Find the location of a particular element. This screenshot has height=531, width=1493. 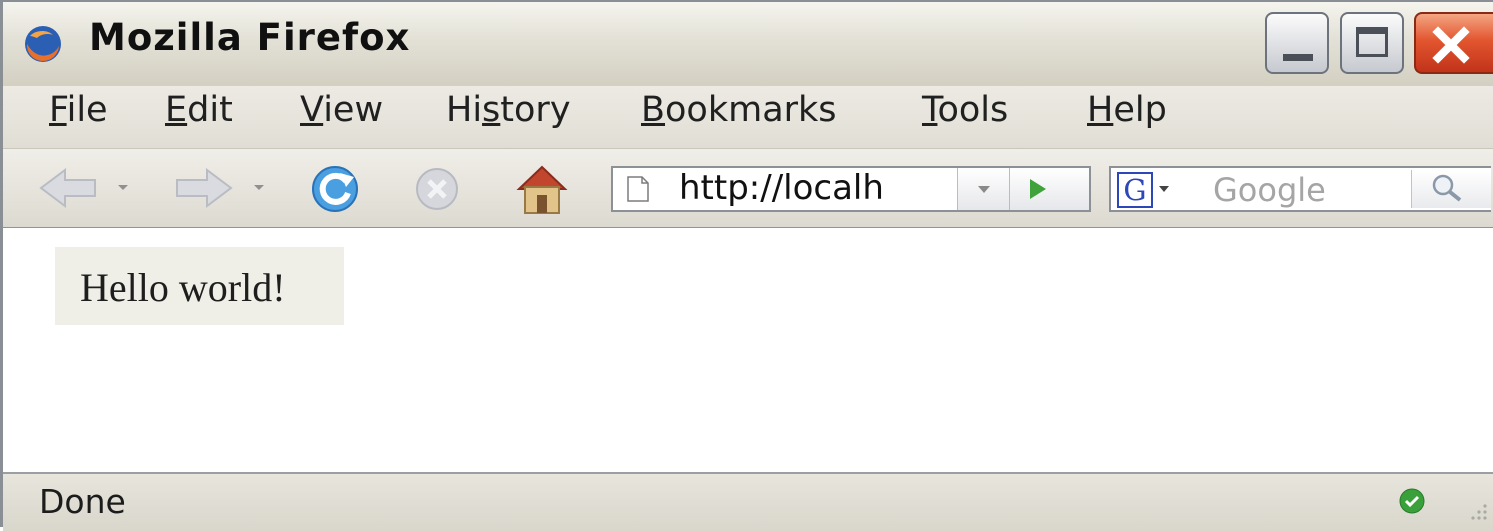

minimize-button is located at coordinates (1297, 43).